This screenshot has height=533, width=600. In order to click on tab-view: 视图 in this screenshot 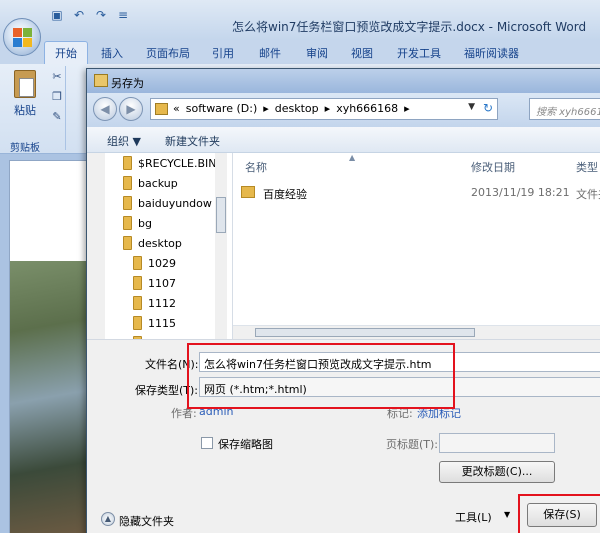, I will do `click(362, 53)`.